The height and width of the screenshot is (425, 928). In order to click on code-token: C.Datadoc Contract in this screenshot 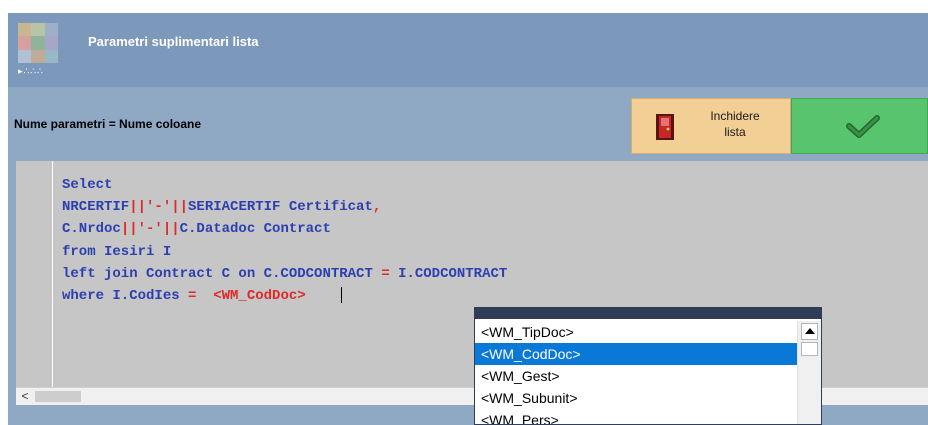, I will do `click(255, 229)`.